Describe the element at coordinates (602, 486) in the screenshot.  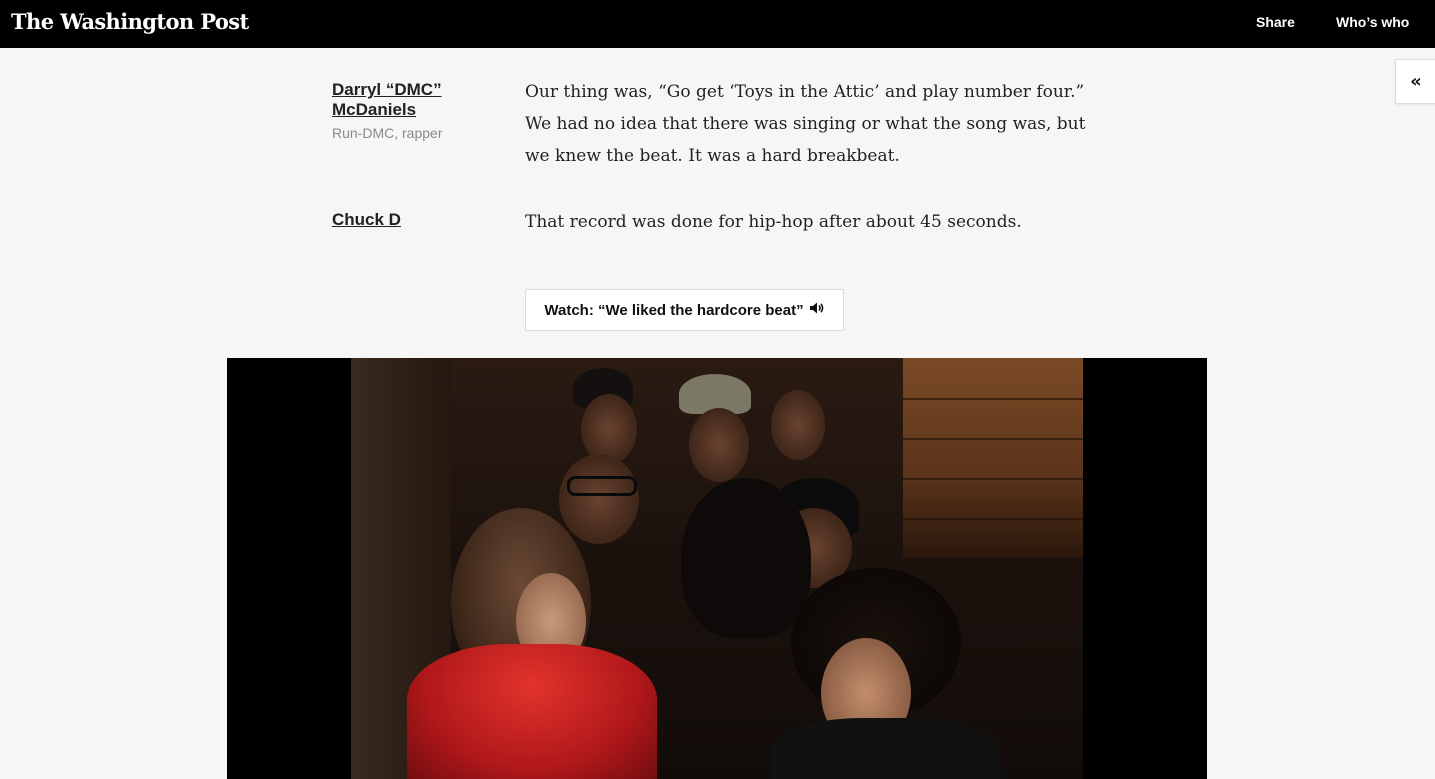
I see `glasses-shape` at that location.